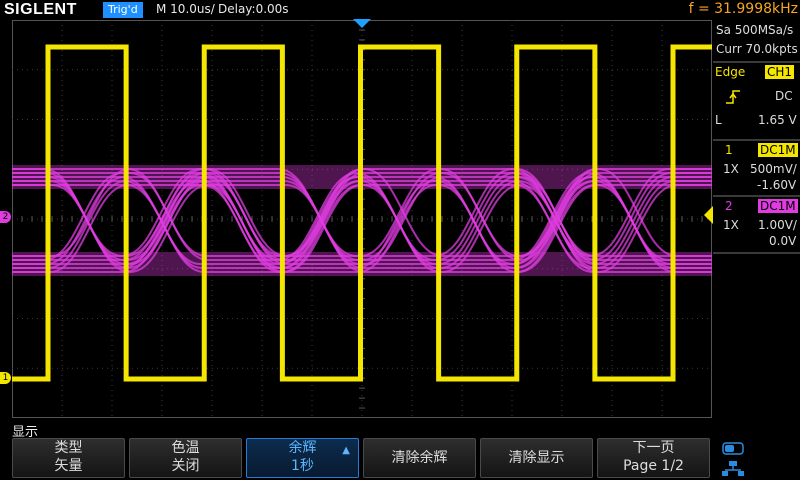  What do you see at coordinates (68, 466) in the screenshot?
I see `softkey-value: 矢量` at bounding box center [68, 466].